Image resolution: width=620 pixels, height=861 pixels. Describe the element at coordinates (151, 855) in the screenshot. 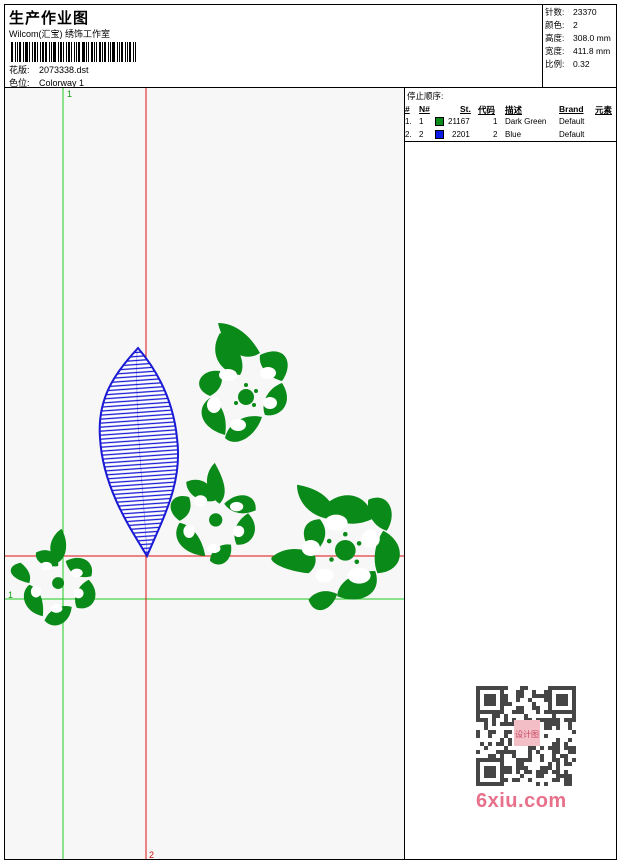

I see `marker-v2: 2` at that location.